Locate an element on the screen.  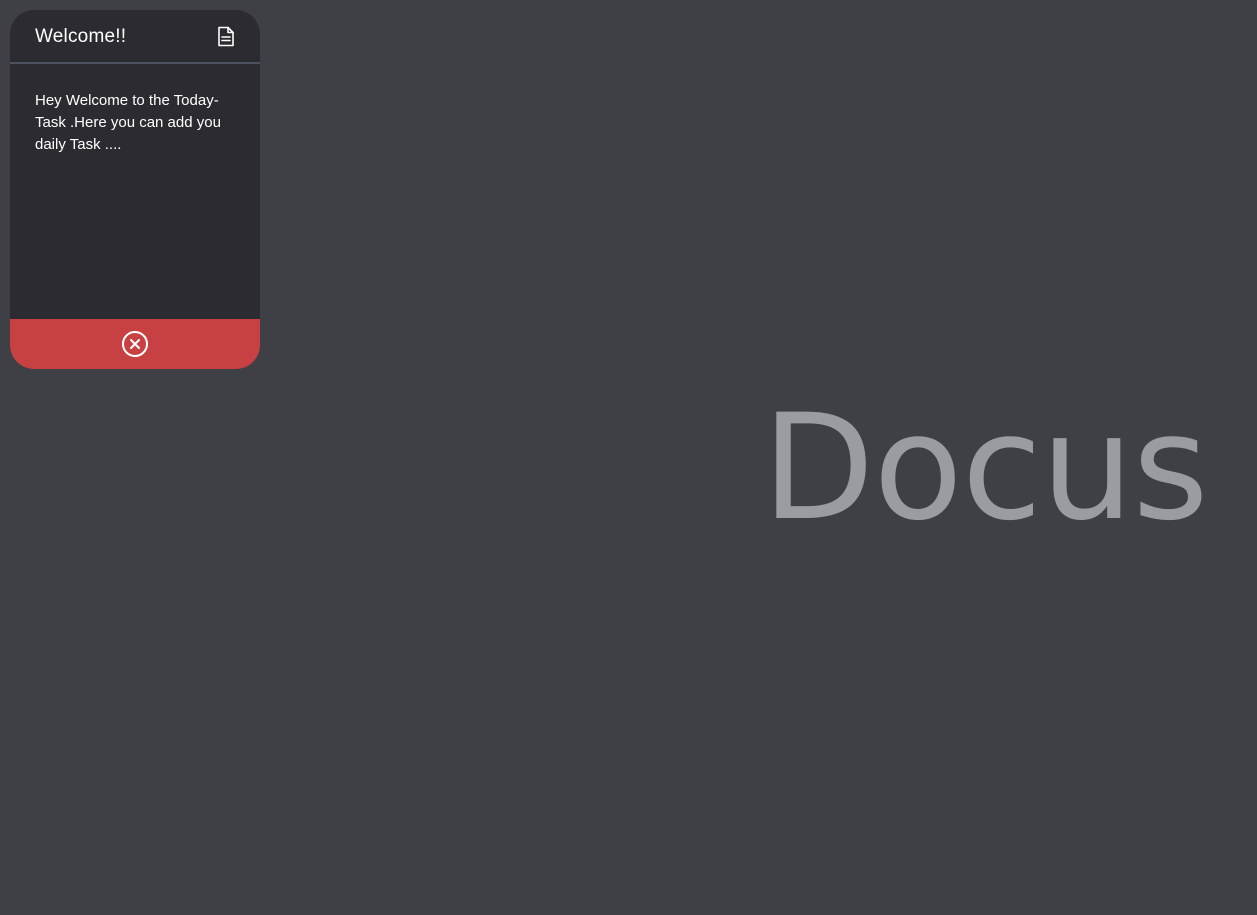
brand-logo-text: Docus is located at coordinates (985, 468).